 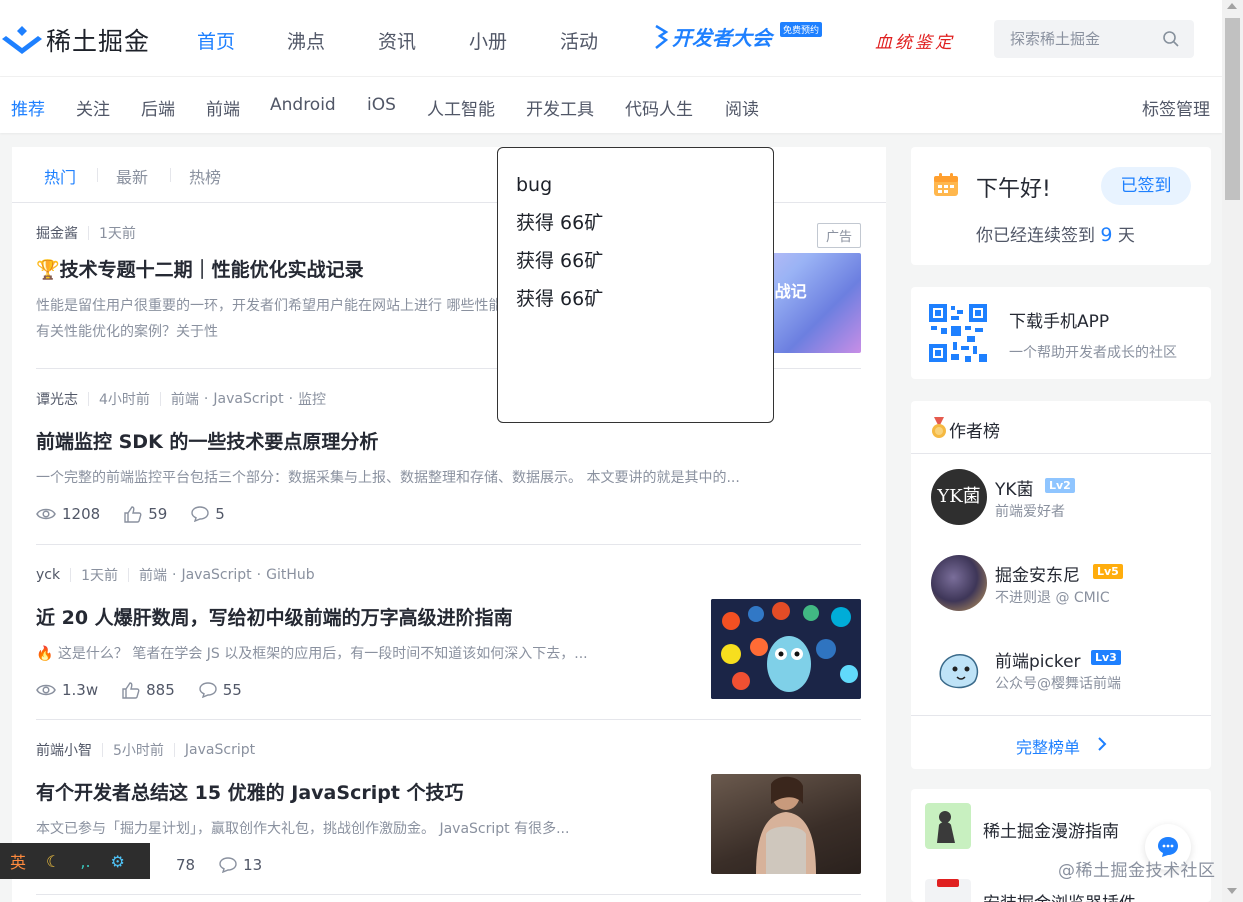 I want to click on search-input, so click(x=1074, y=39).